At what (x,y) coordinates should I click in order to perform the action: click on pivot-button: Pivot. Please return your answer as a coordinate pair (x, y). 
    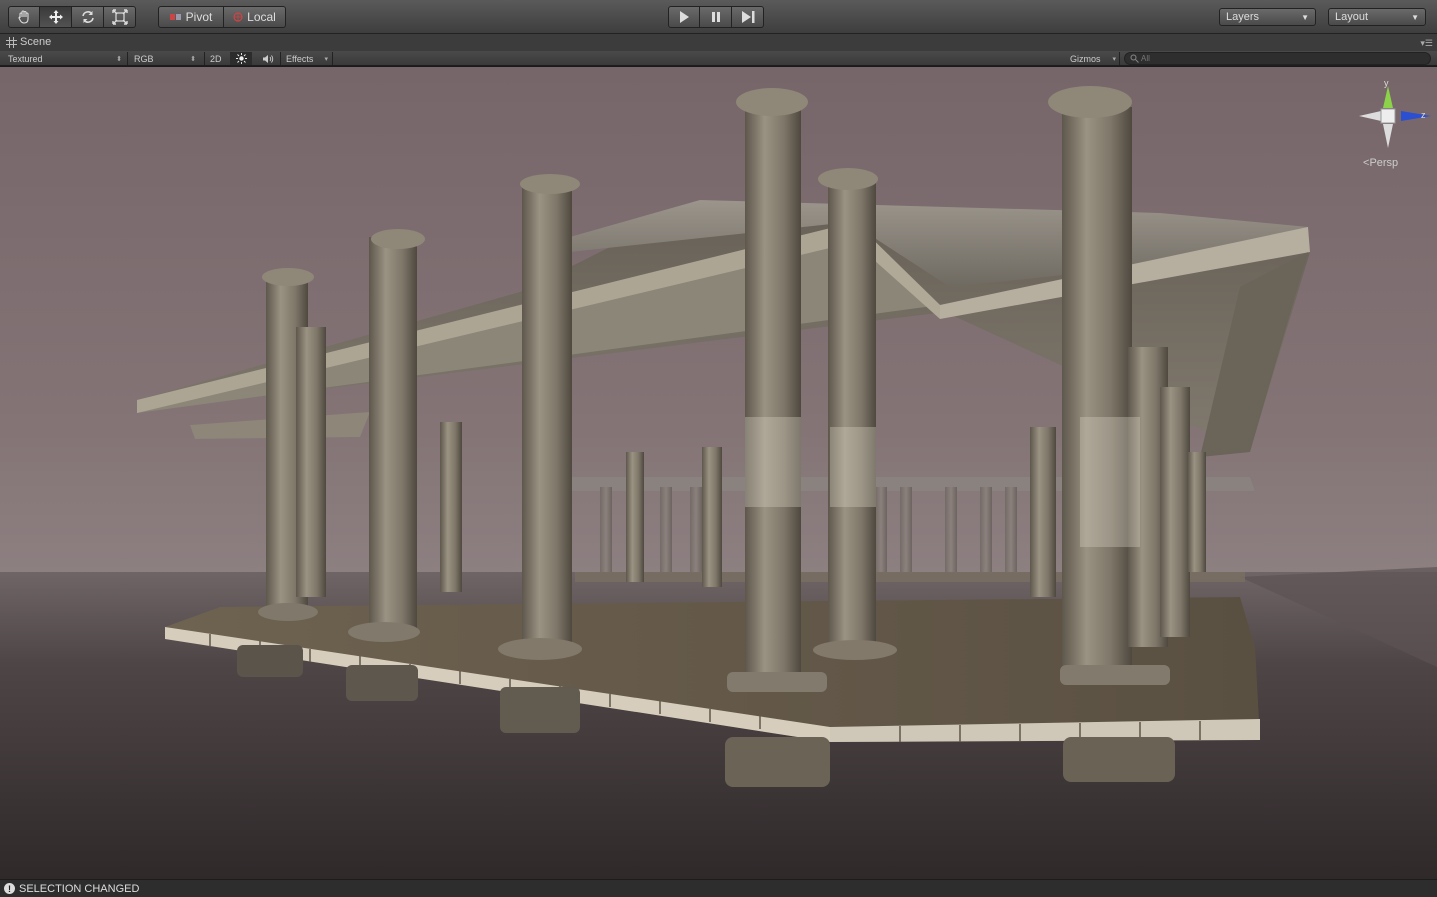
    Looking at the image, I should click on (191, 17).